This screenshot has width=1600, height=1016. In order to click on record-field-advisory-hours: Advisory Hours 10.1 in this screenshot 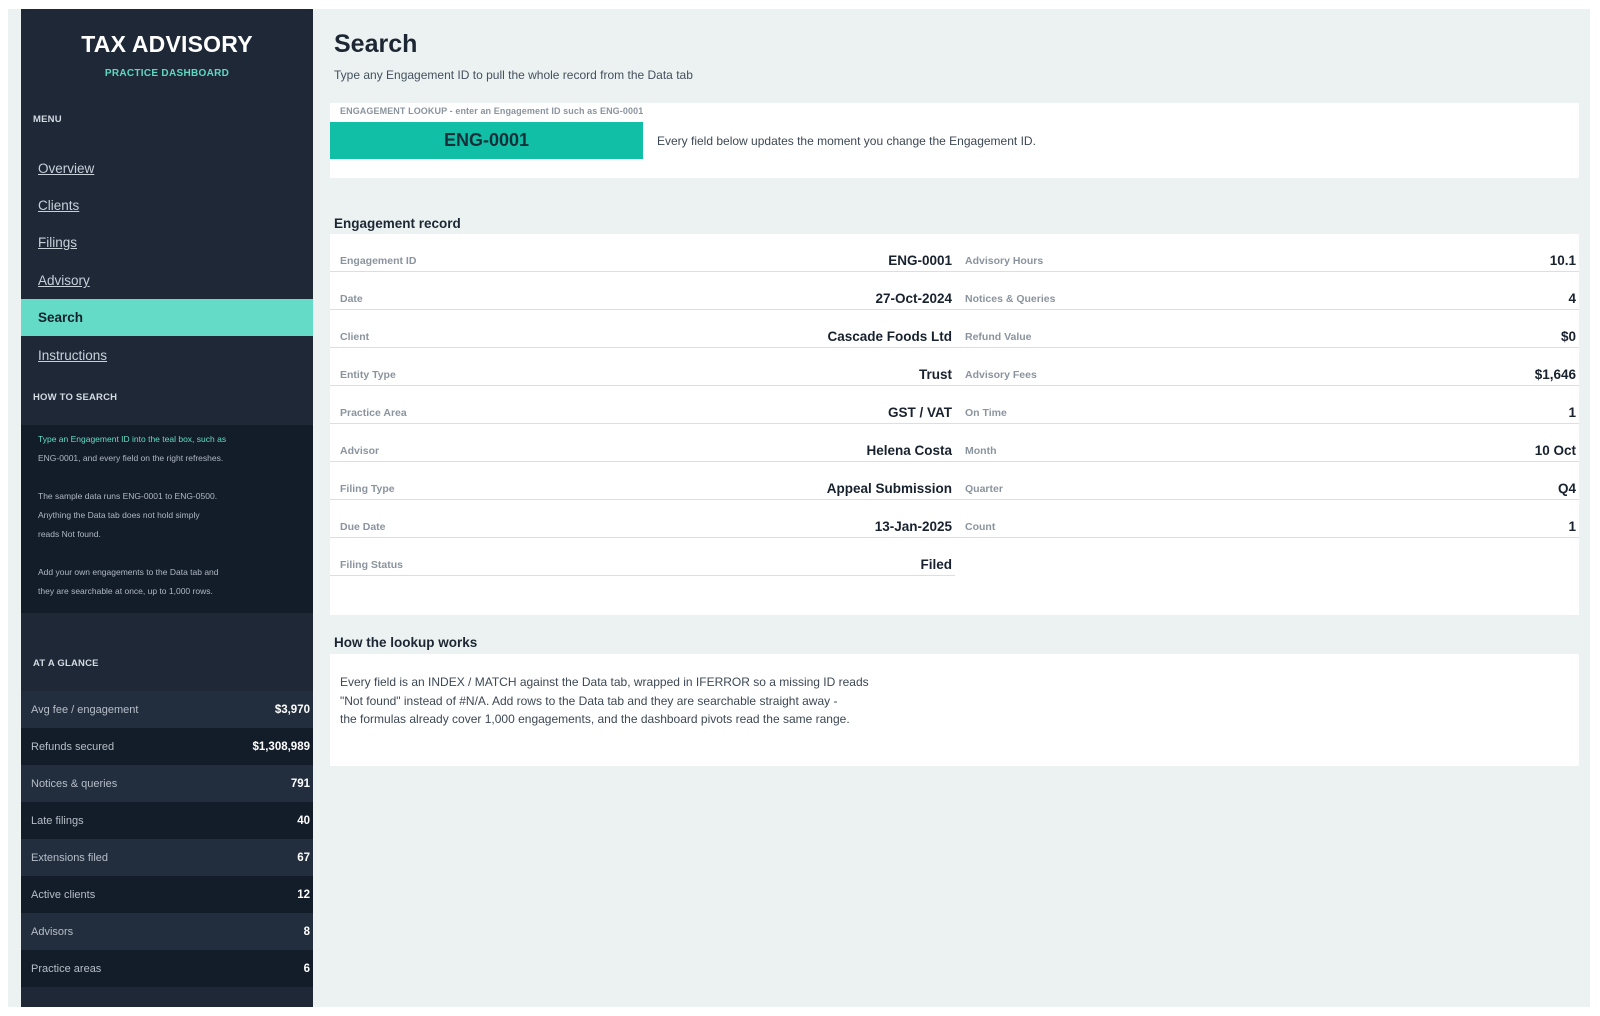, I will do `click(1267, 253)`.